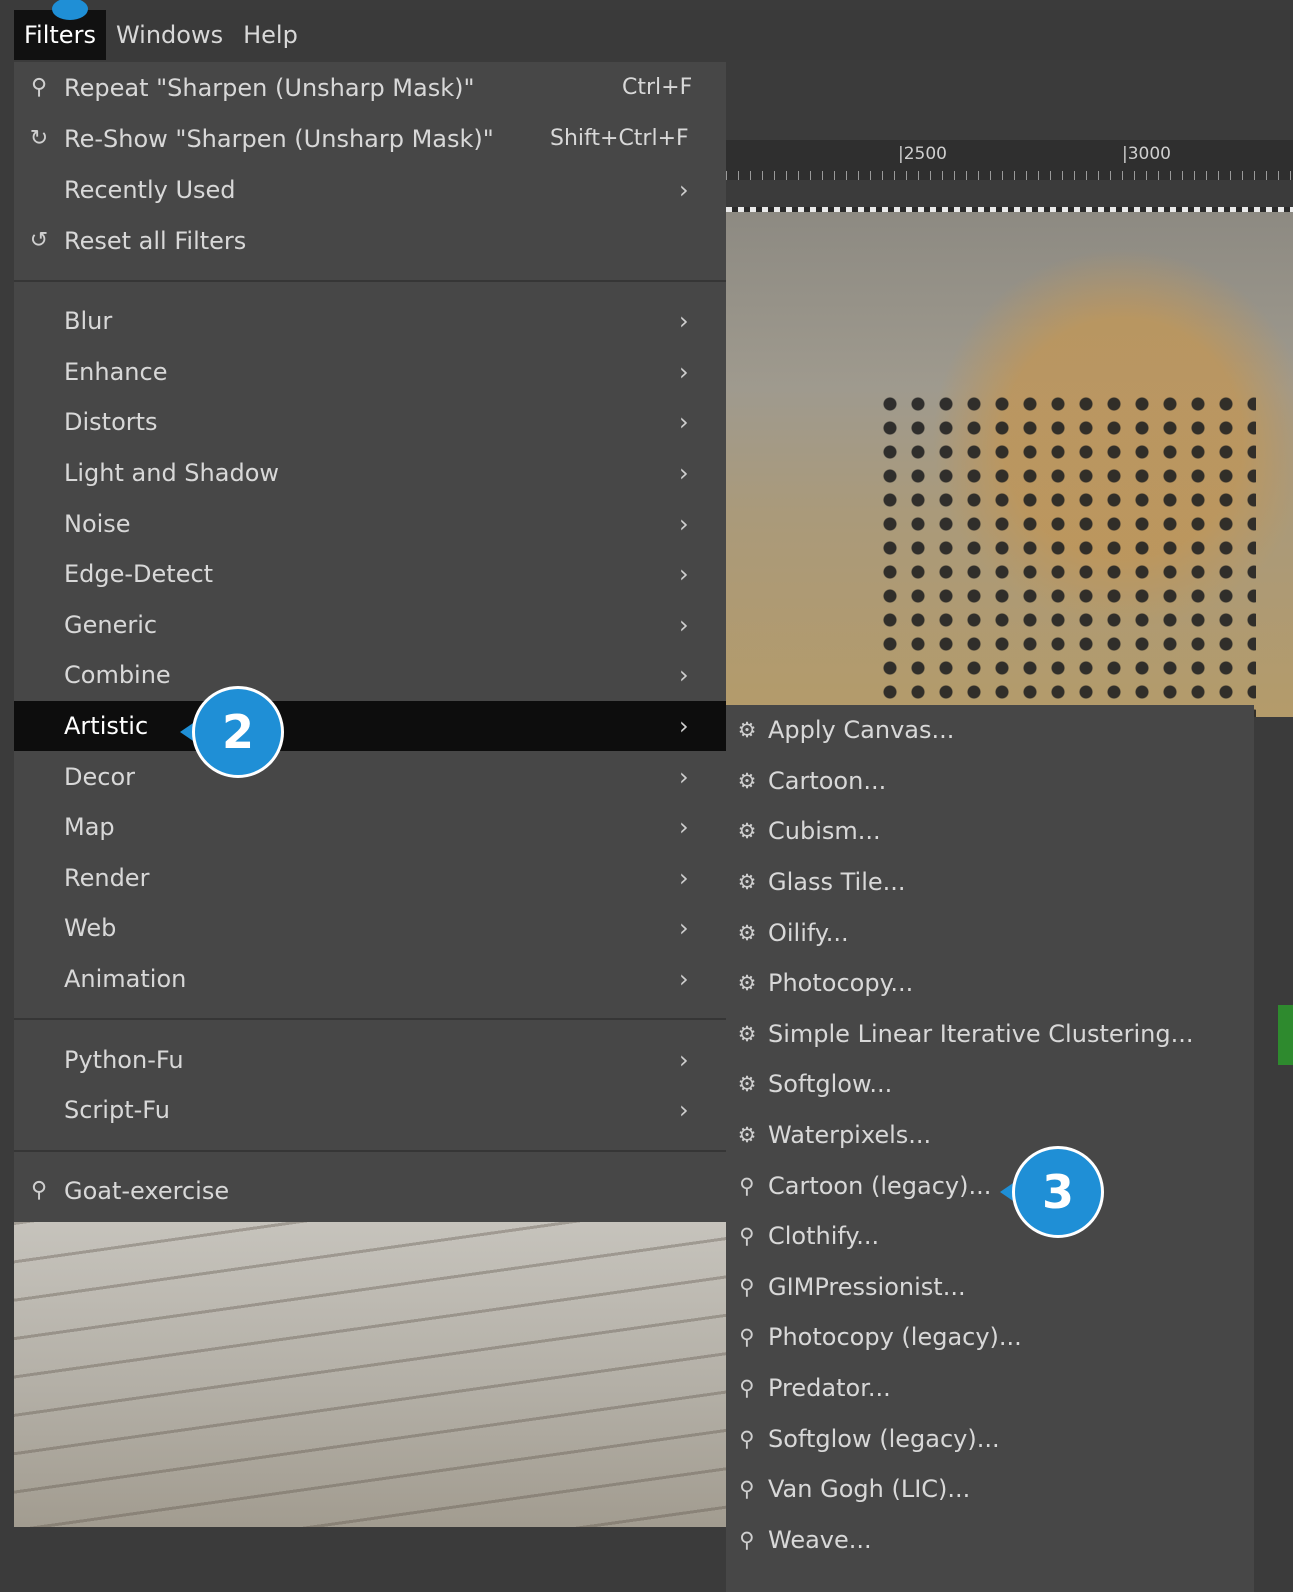  What do you see at coordinates (370, 1110) in the screenshot?
I see `menu-item-script-fu: Script-Fu ›` at bounding box center [370, 1110].